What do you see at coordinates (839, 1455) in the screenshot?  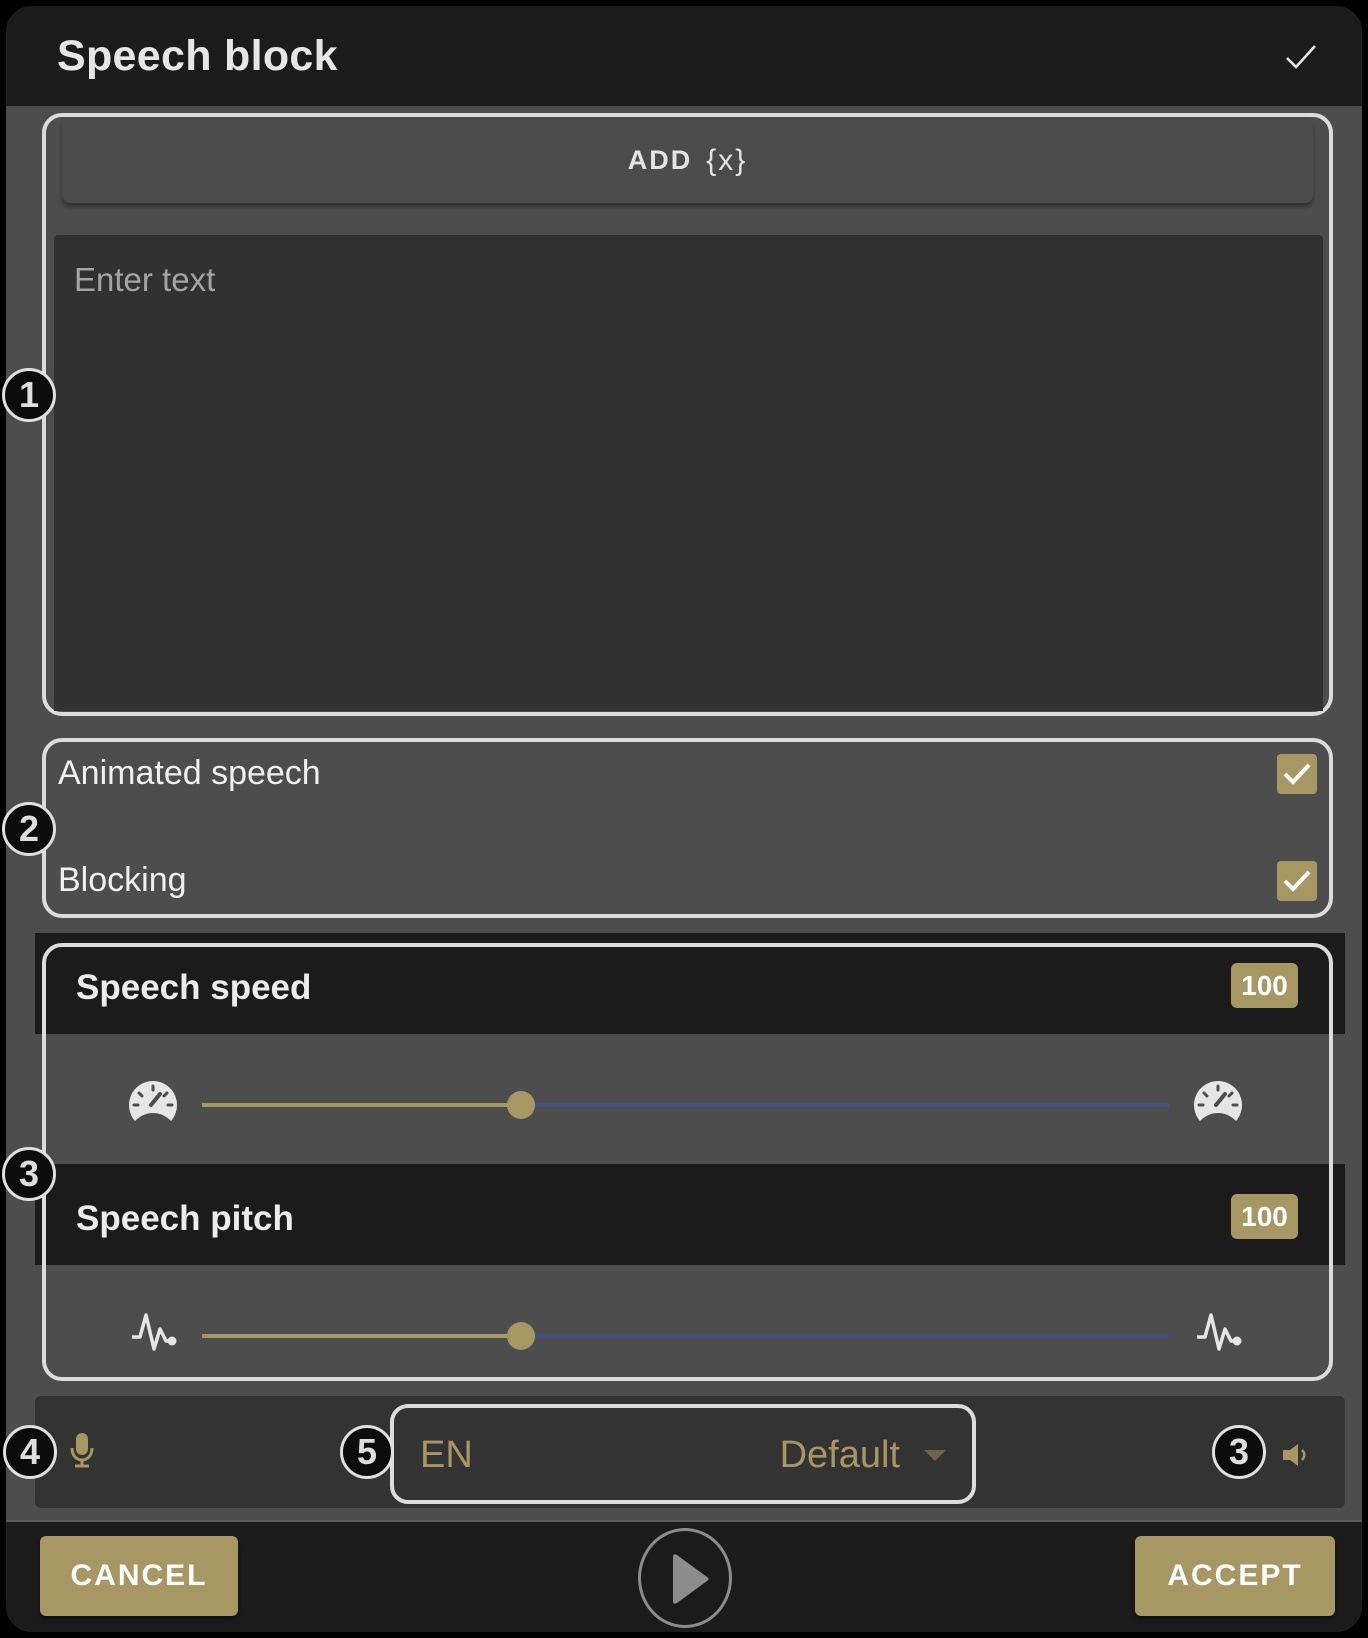 I see `voice-name: Default` at bounding box center [839, 1455].